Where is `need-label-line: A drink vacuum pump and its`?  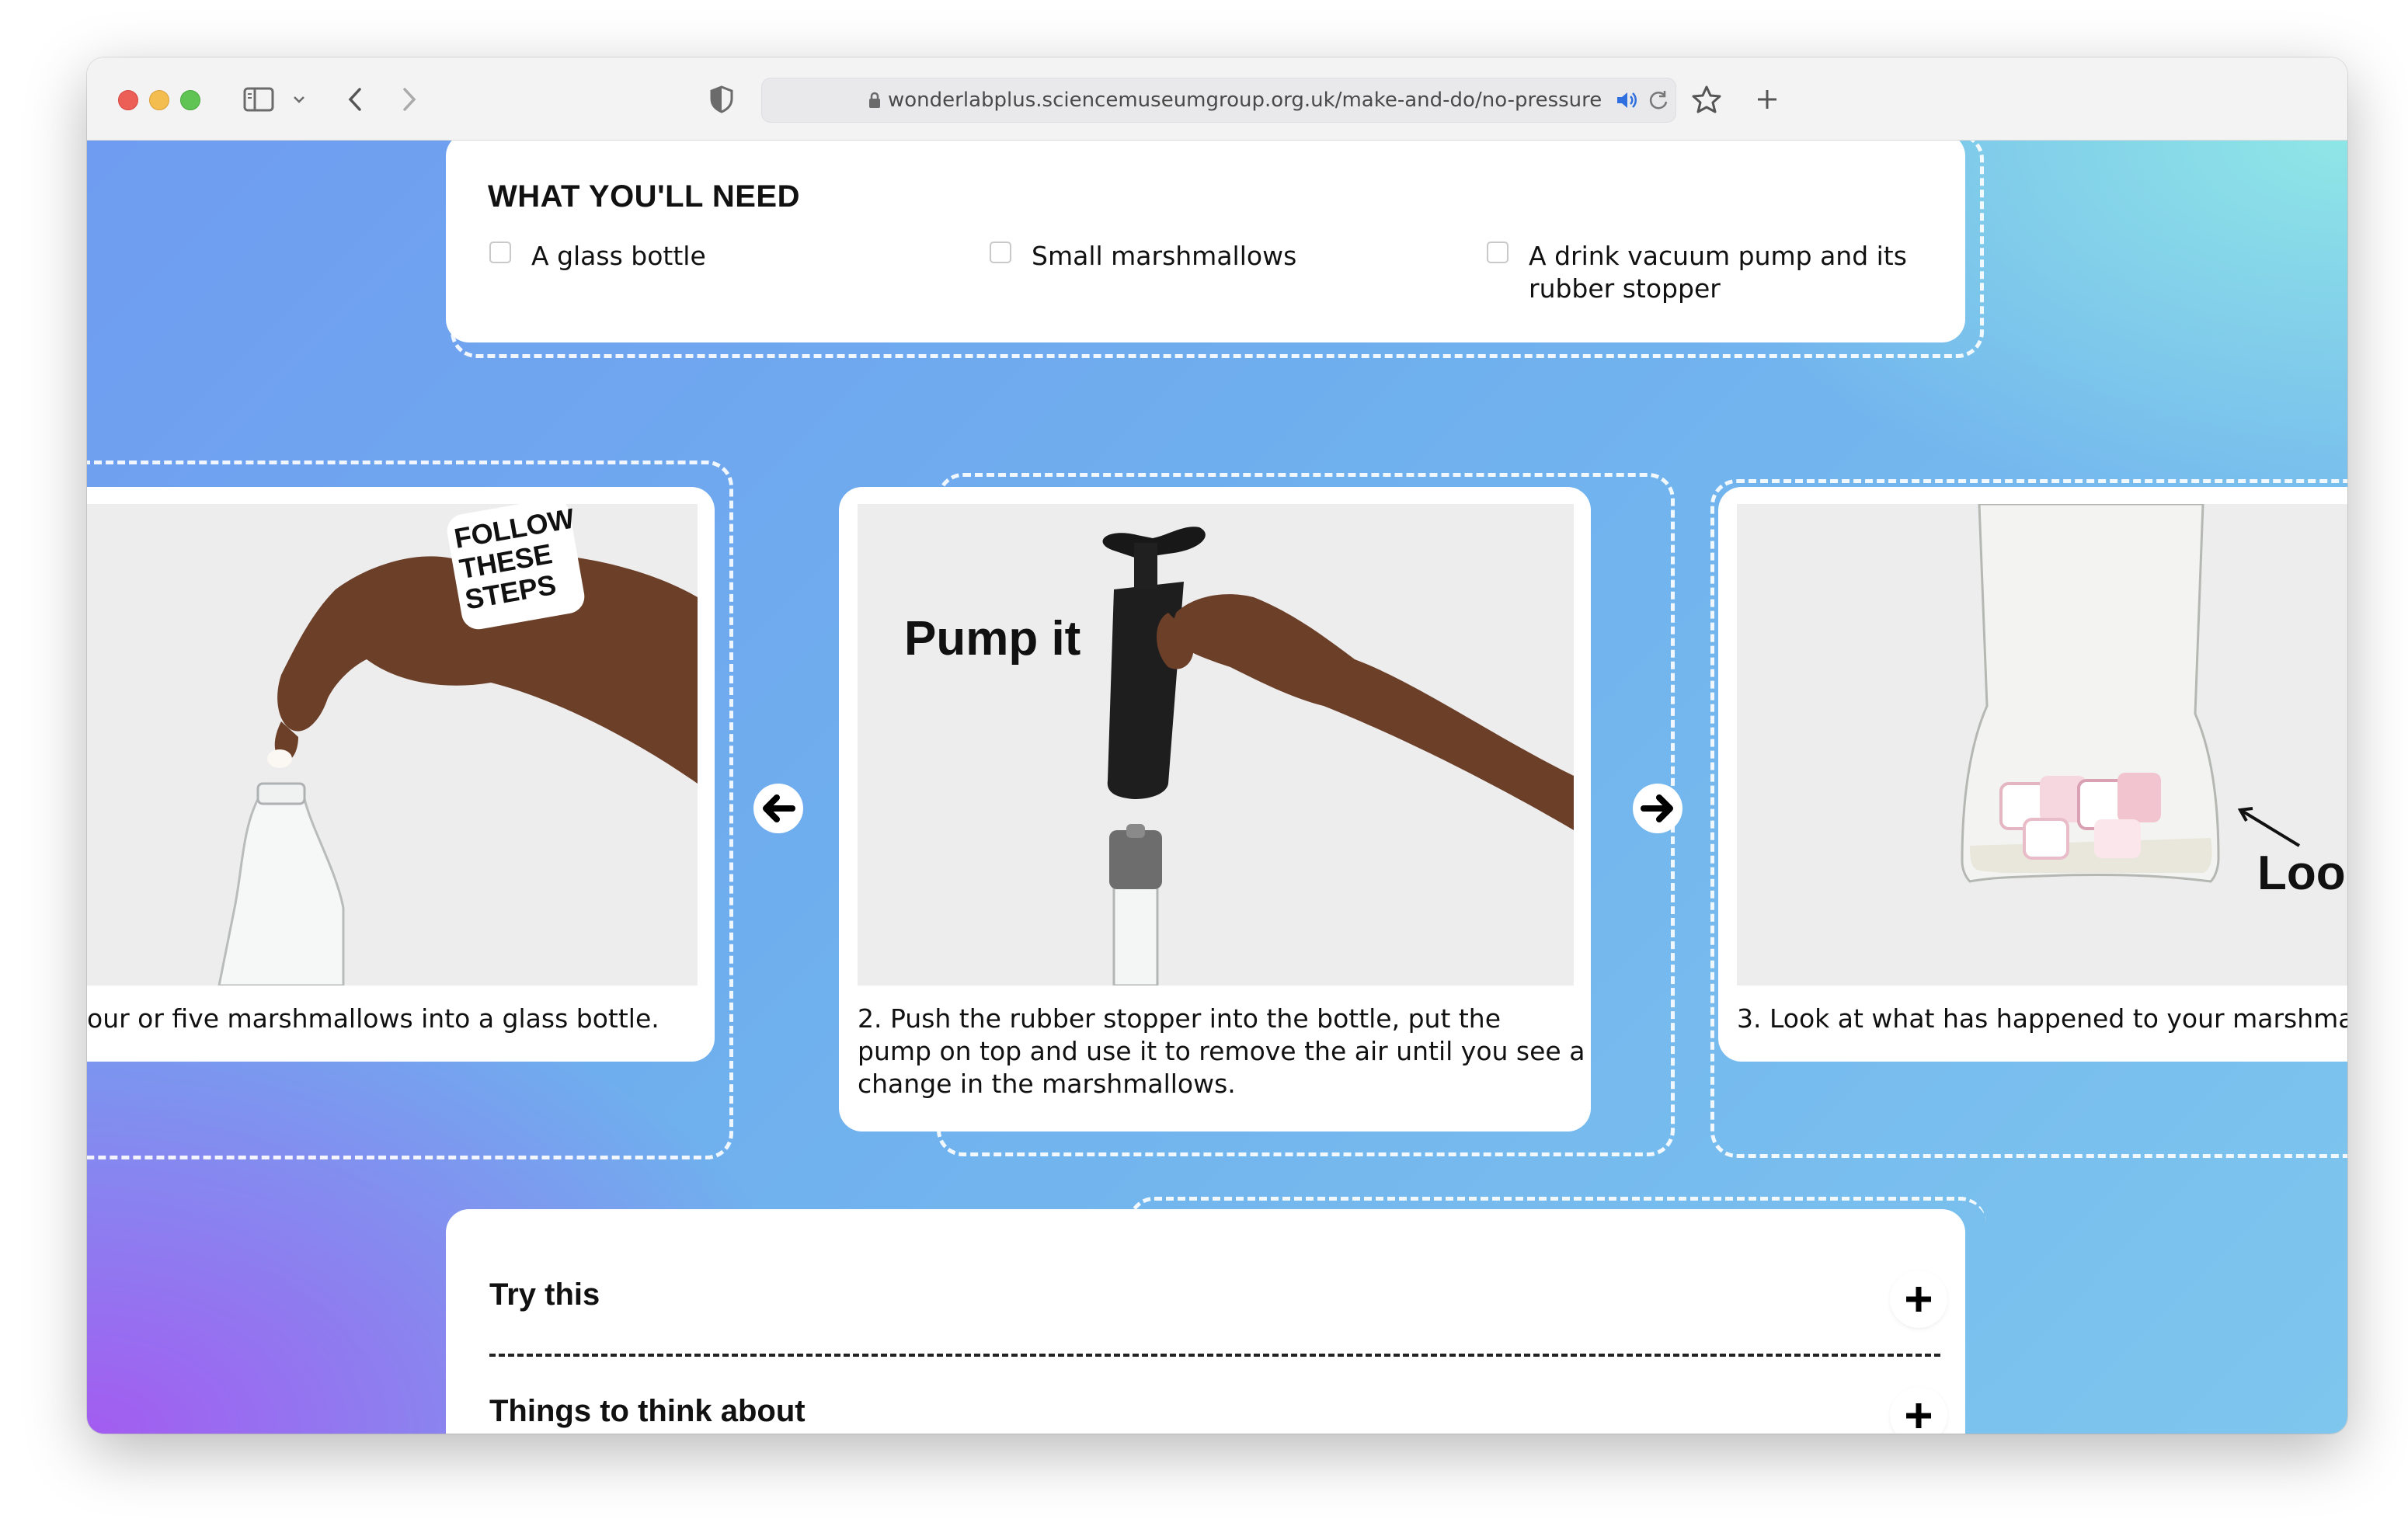 need-label-line: A drink vacuum pump and its is located at coordinates (1718, 256).